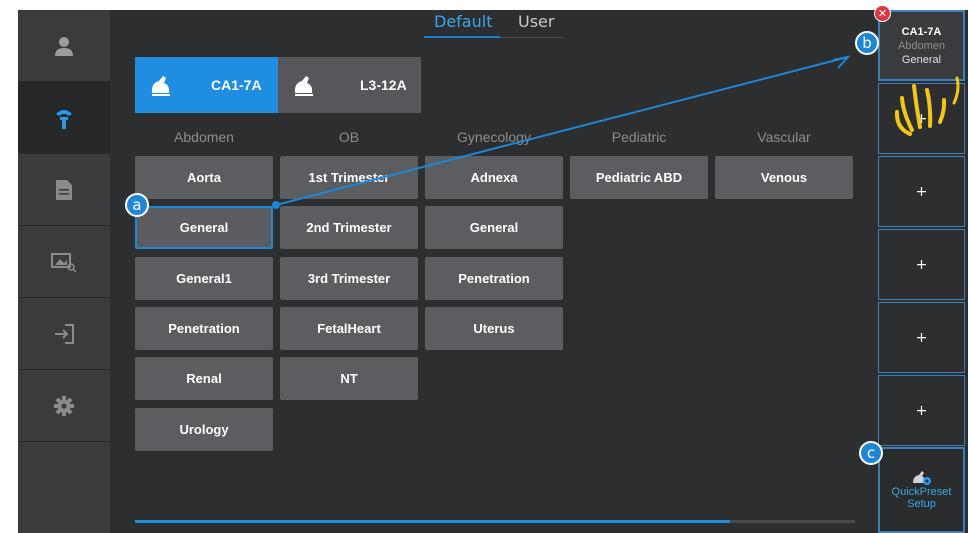 This screenshot has width=970, height=533. What do you see at coordinates (921, 59) in the screenshot?
I see `quick-slot-preset: General` at bounding box center [921, 59].